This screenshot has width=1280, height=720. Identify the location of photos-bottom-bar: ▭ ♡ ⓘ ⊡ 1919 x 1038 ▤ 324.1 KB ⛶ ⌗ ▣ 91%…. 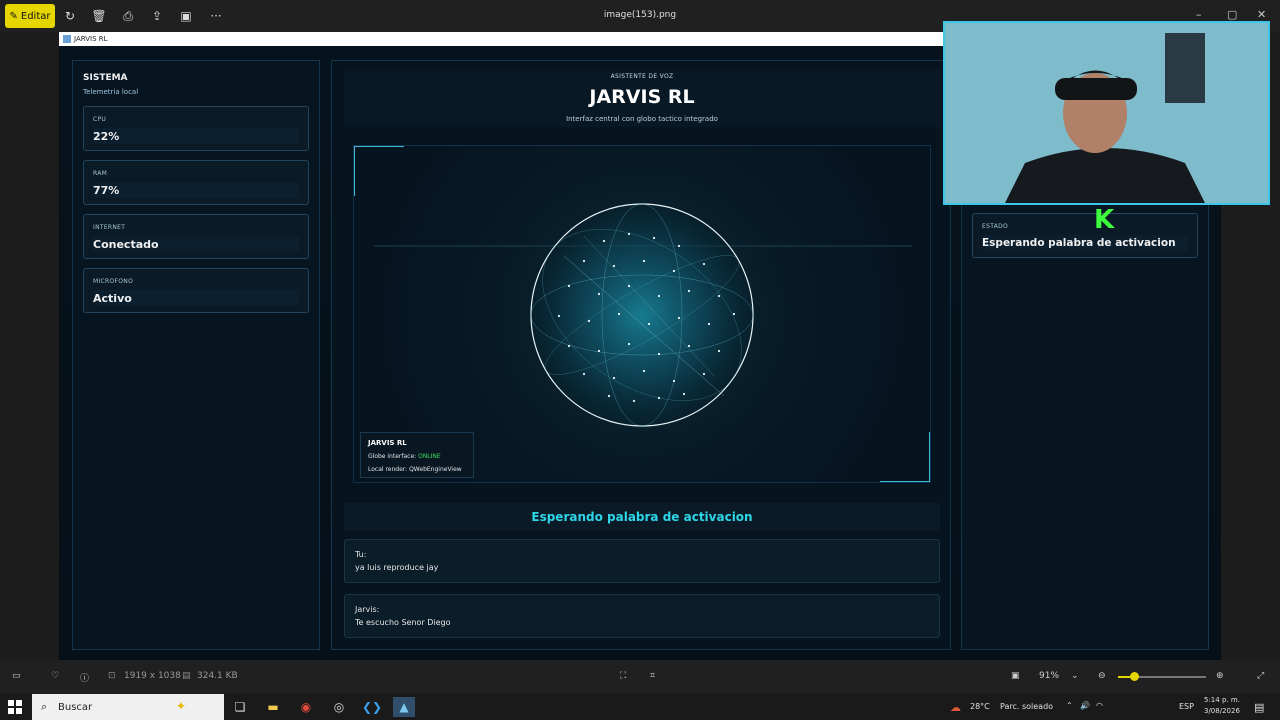
(640, 677).